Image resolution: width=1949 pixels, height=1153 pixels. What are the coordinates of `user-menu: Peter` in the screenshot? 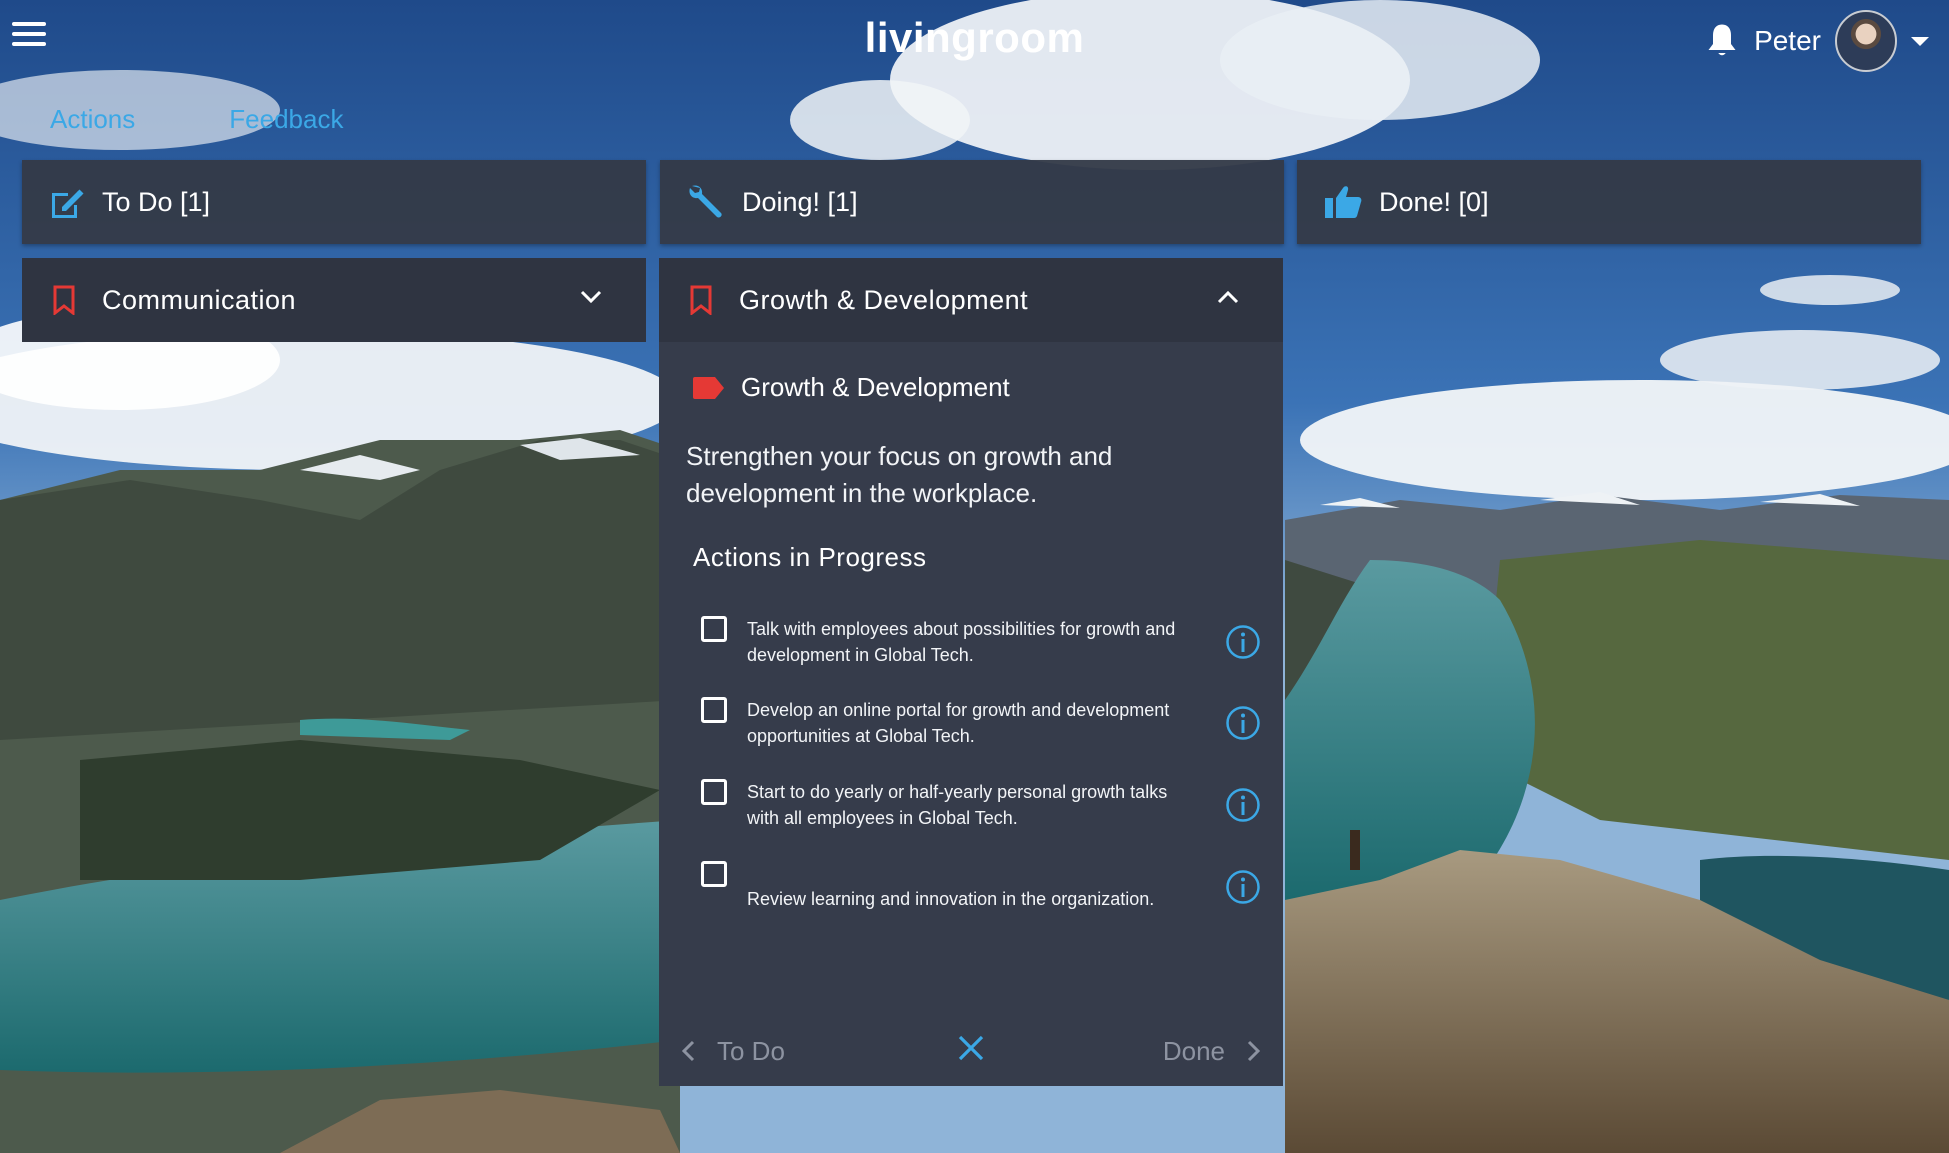 It's located at (1816, 41).